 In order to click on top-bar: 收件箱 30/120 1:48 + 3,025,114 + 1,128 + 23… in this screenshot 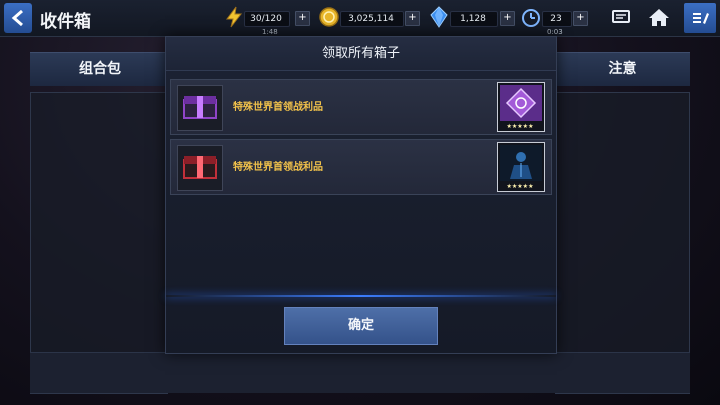, I will do `click(360, 18)`.